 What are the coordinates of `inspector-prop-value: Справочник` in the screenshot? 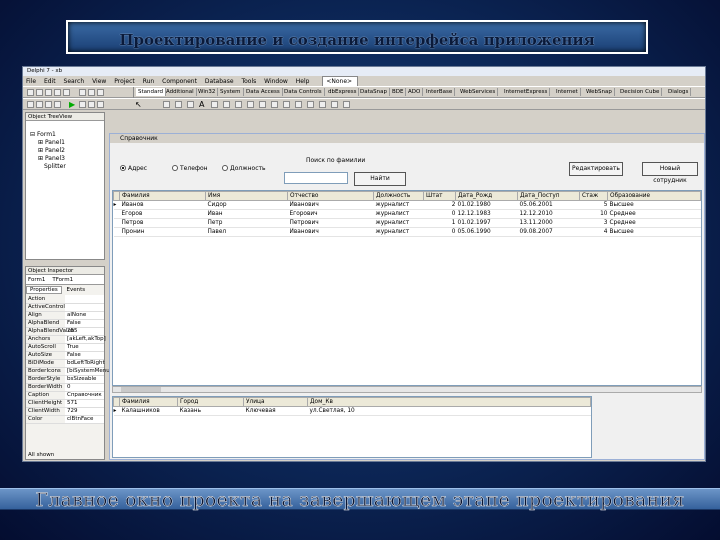 It's located at (84, 395).